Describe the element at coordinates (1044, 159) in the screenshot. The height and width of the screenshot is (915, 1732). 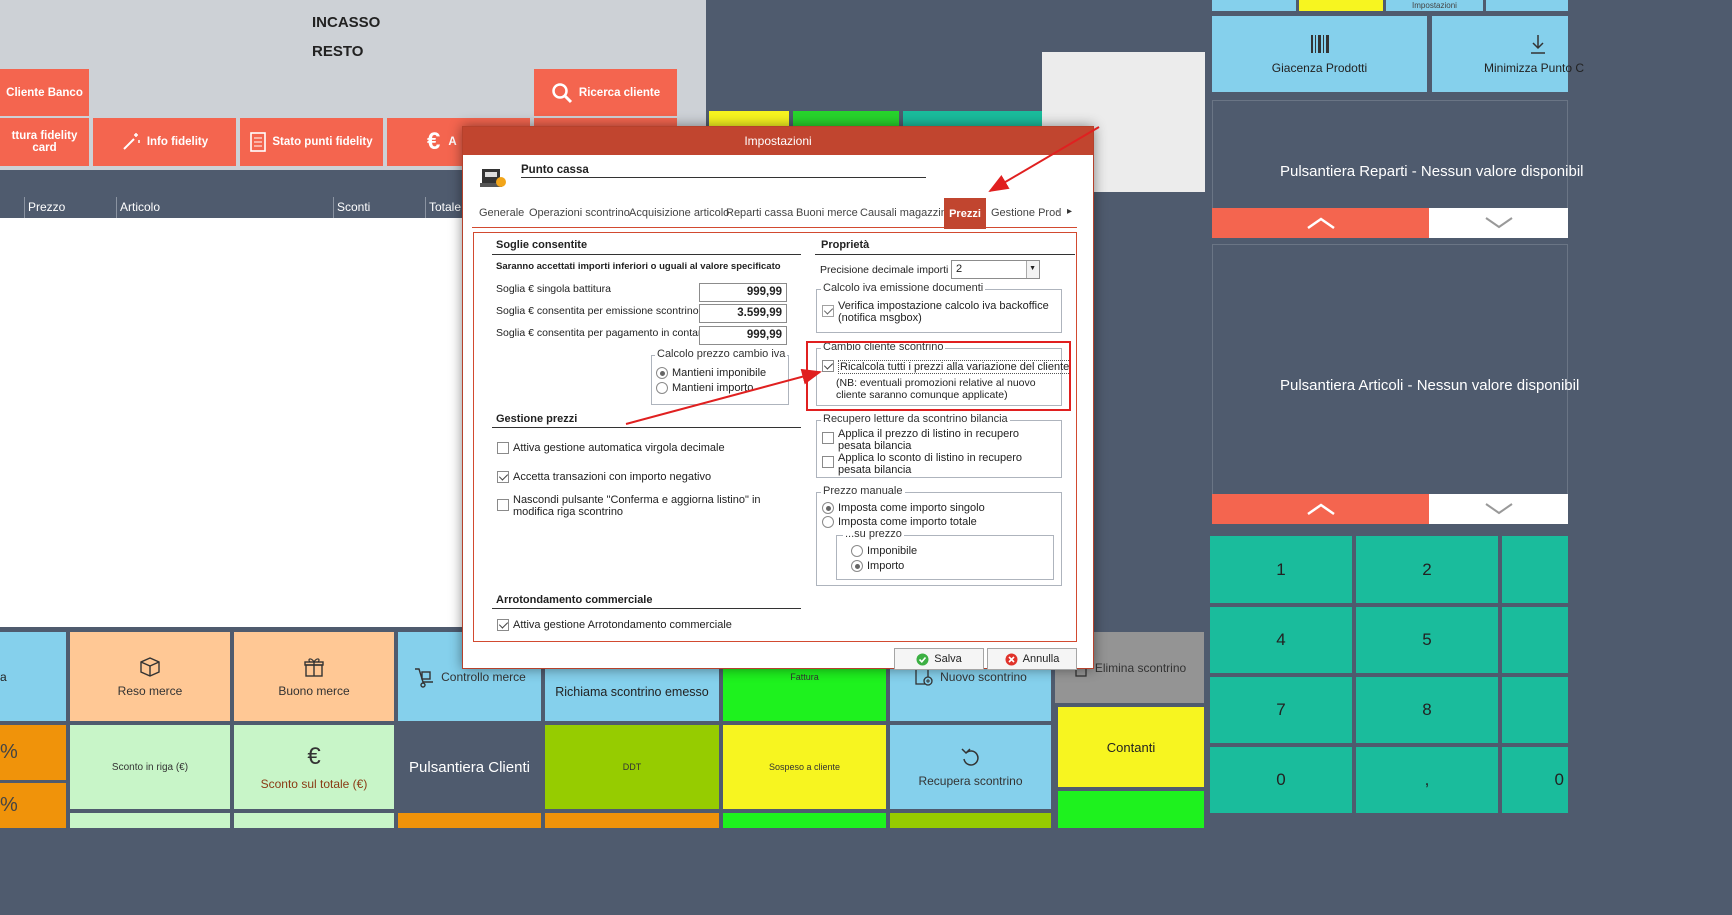
I see `arrow-to-prezzi-tab` at that location.